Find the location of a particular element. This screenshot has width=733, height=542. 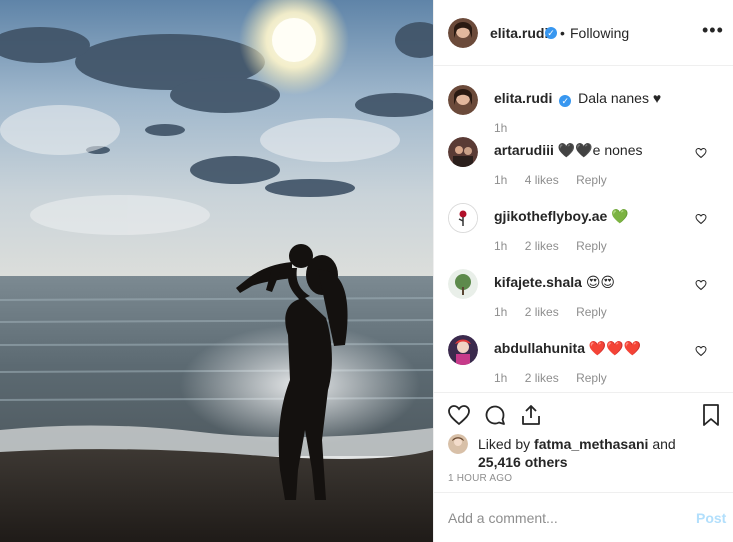

comment-line: kifajete.shala 😍😍 is located at coordinates (554, 282).